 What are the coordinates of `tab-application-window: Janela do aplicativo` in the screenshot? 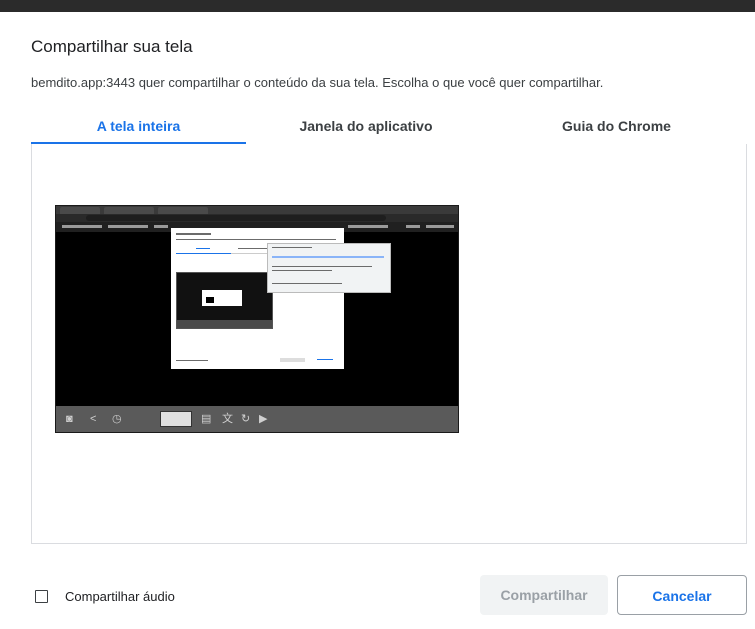 It's located at (366, 126).